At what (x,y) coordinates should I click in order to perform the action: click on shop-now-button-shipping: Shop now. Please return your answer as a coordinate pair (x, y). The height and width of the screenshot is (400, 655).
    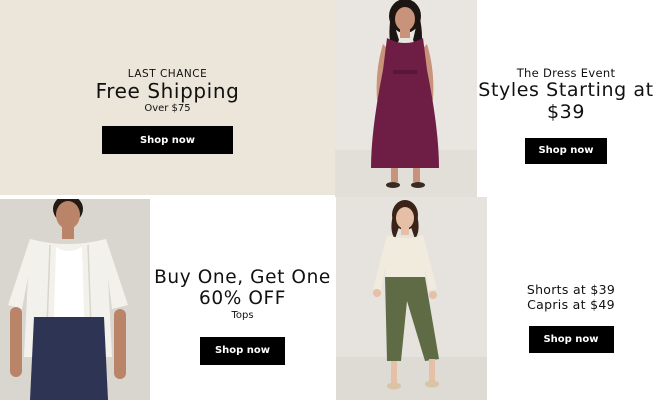
    Looking at the image, I should click on (167, 140).